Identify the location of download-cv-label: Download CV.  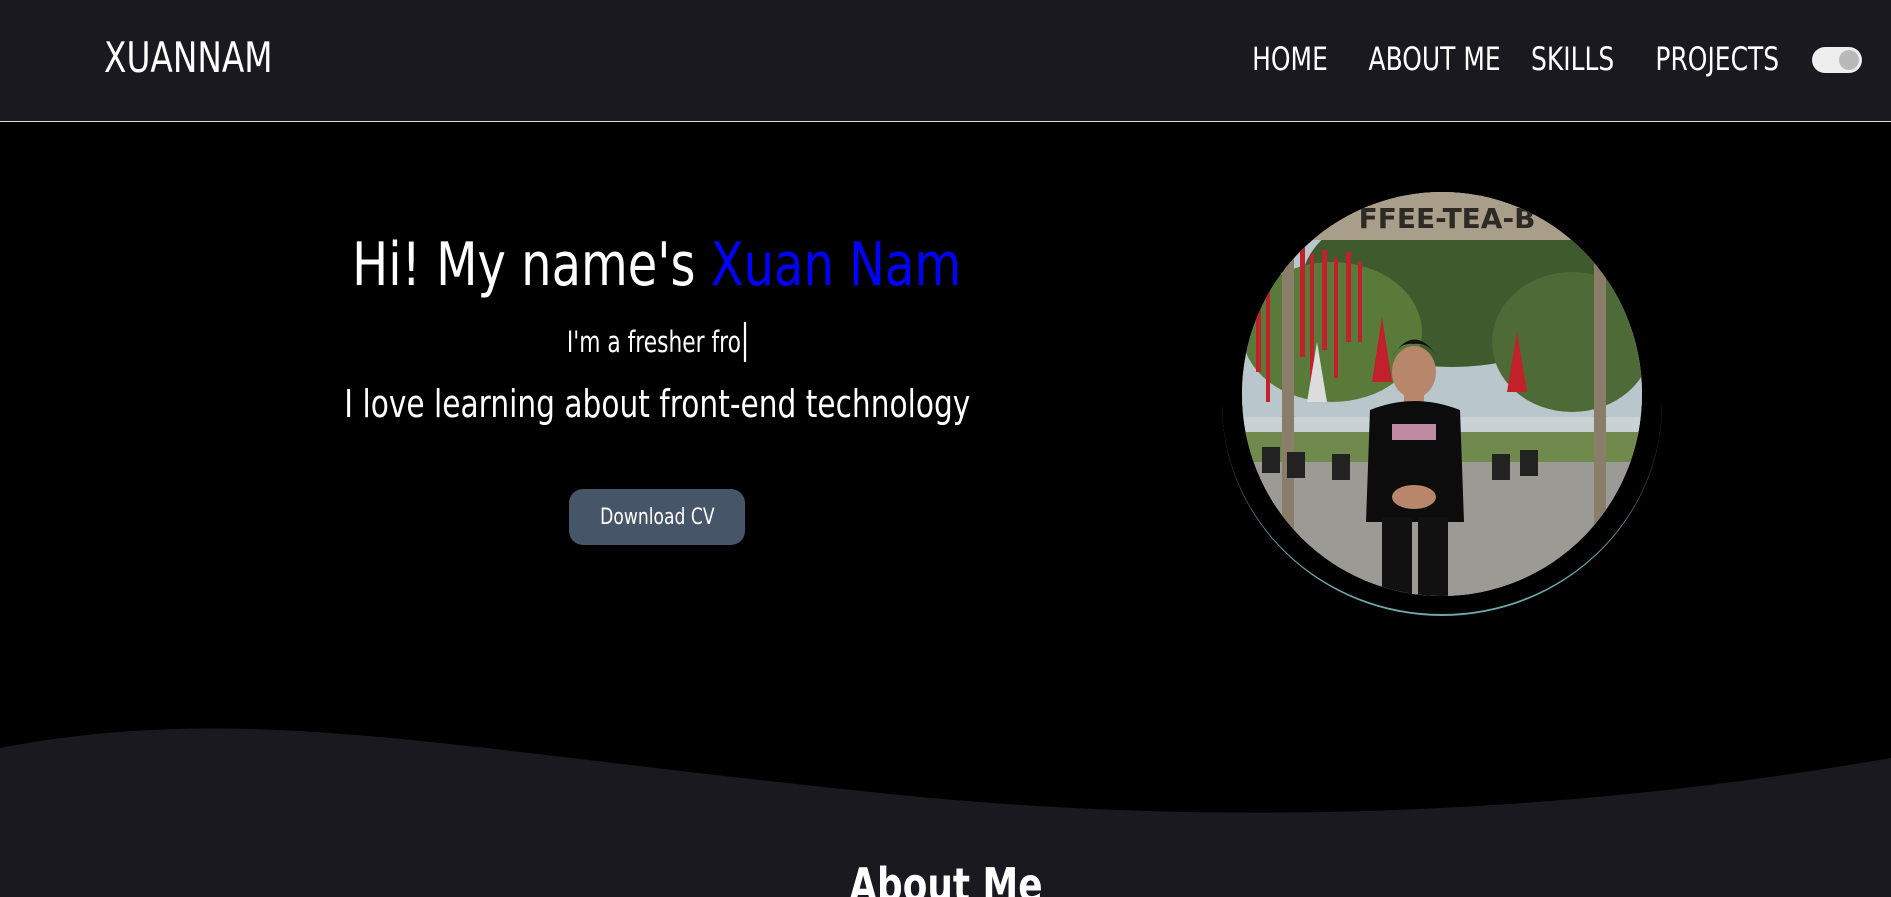
(657, 517).